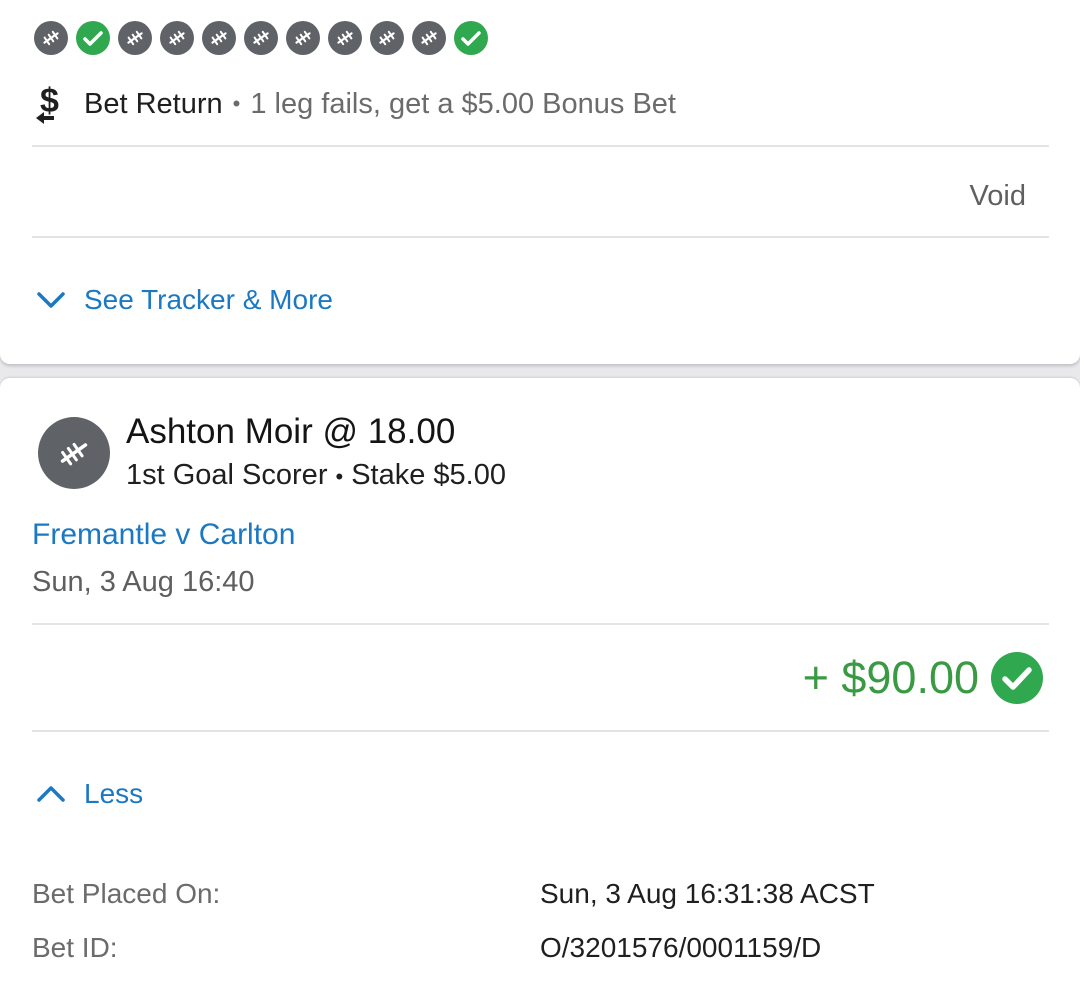 The image size is (1080, 982). What do you see at coordinates (291, 431) in the screenshot?
I see `bet-selection: Ashton Moir @ 18.00` at bounding box center [291, 431].